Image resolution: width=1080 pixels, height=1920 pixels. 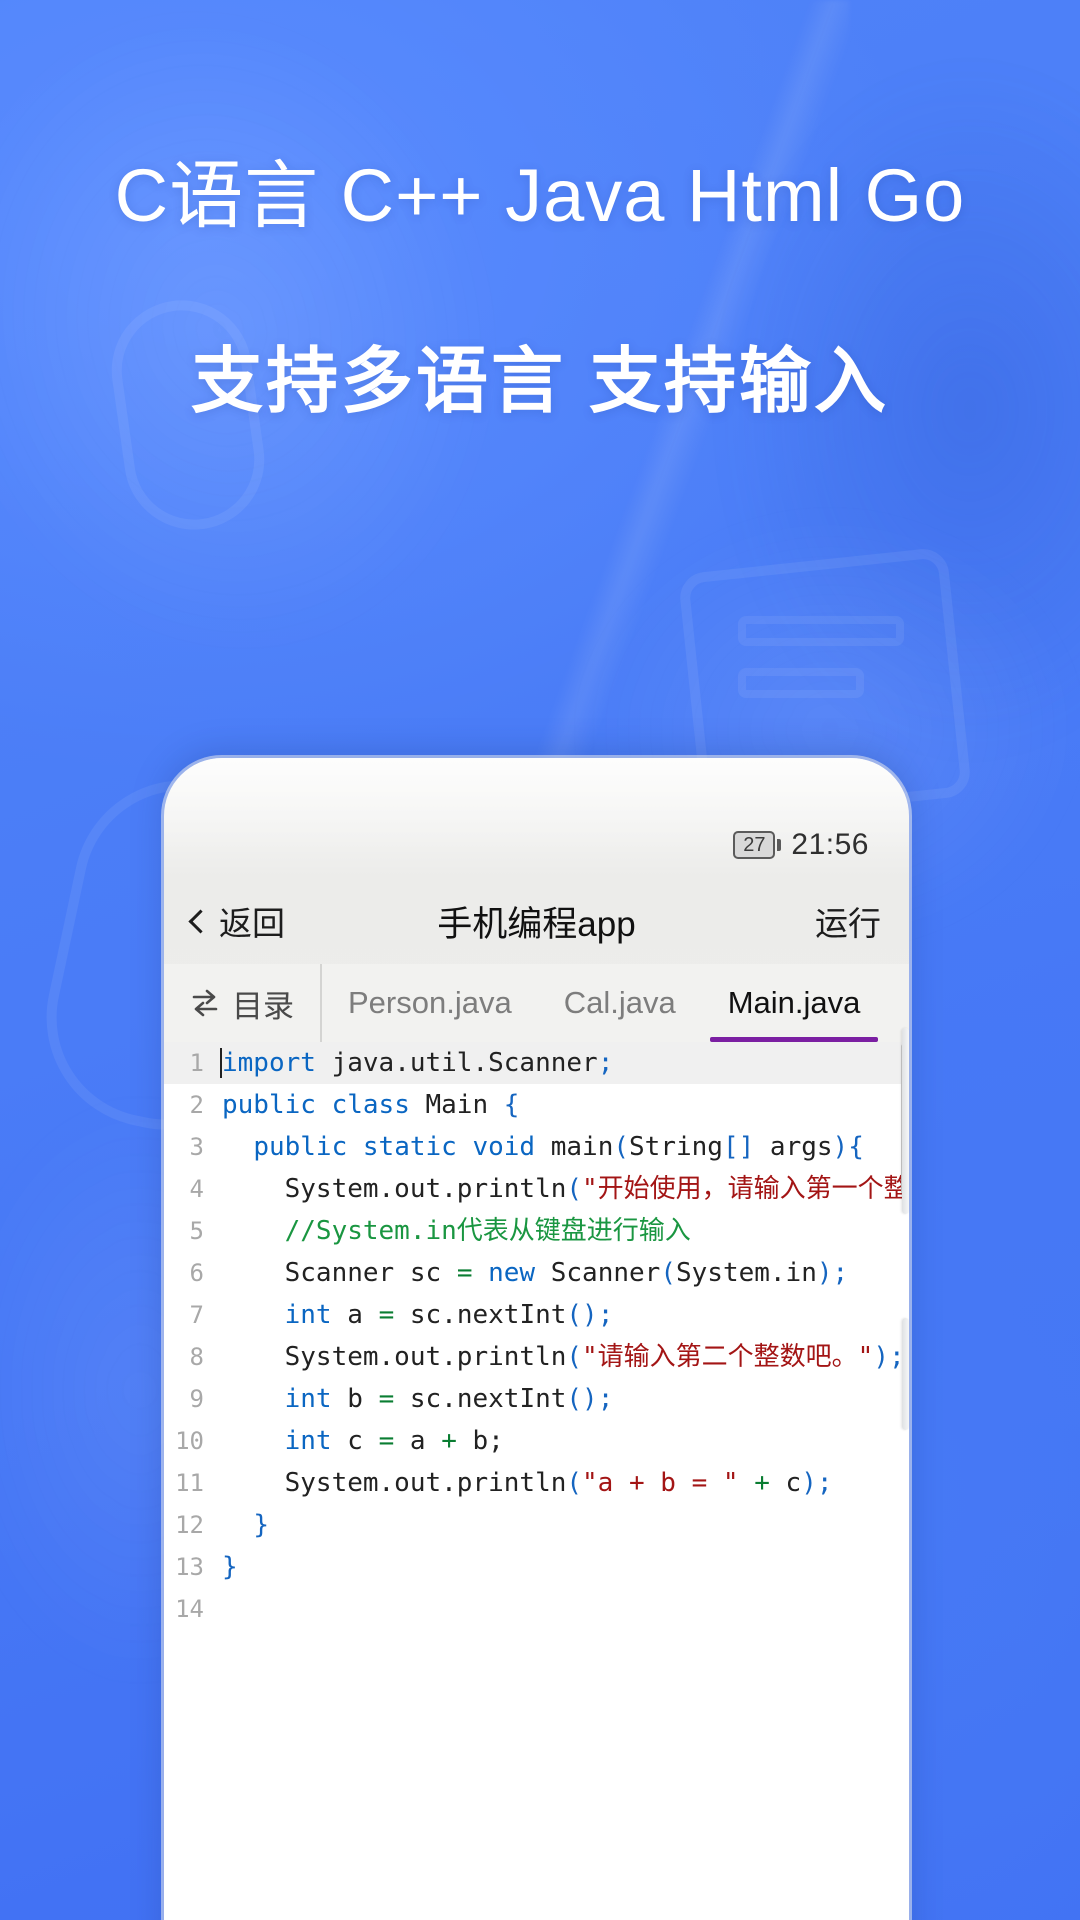 I want to click on code-line: 6 Scanner sc = new Scanner(System.in);, so click(x=536, y=1273).